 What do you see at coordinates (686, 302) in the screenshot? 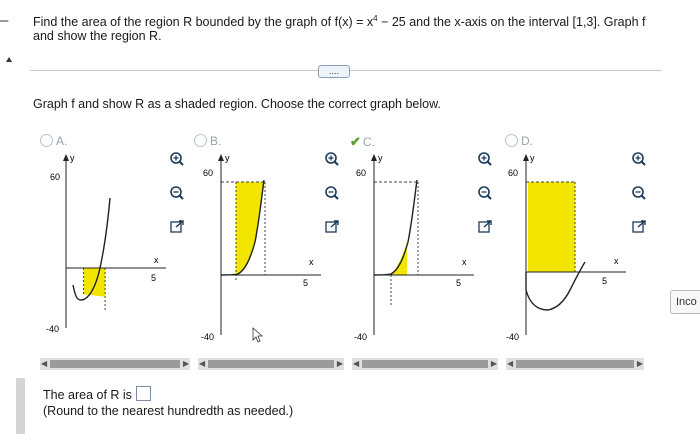
I see `side-panel-text: Inco` at bounding box center [686, 302].